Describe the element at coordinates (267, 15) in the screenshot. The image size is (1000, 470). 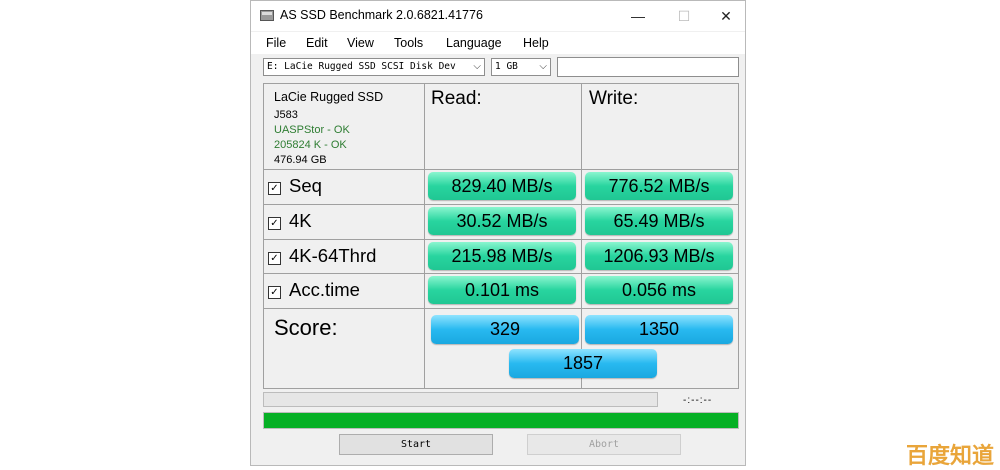
I see `app-disk-icon` at that location.